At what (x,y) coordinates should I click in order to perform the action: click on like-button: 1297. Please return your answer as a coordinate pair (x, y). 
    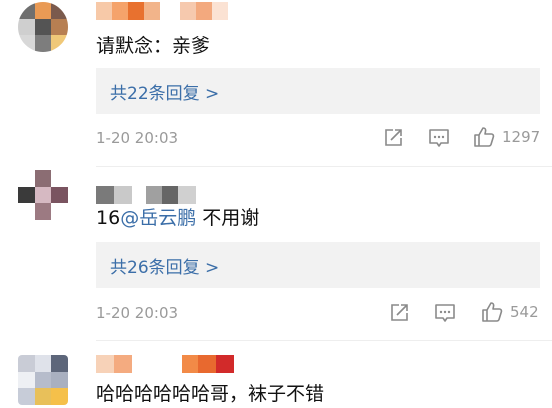
    Looking at the image, I should click on (506, 137).